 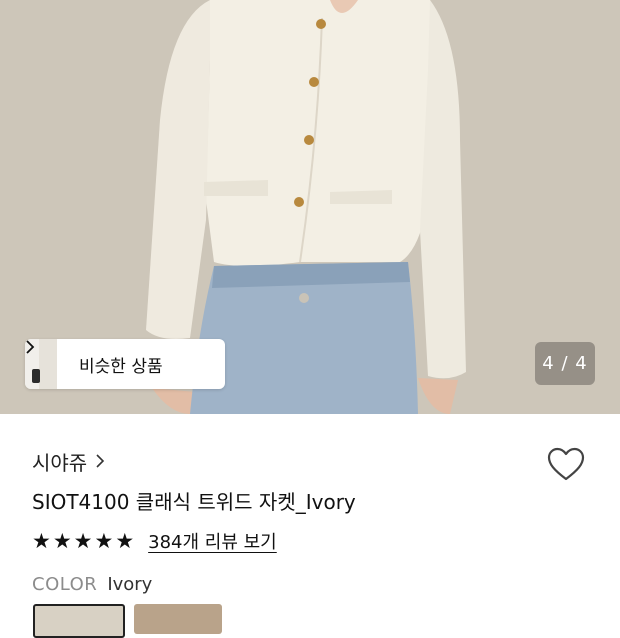 I want to click on review-link: 384개 리뷰 보기, so click(x=212, y=541).